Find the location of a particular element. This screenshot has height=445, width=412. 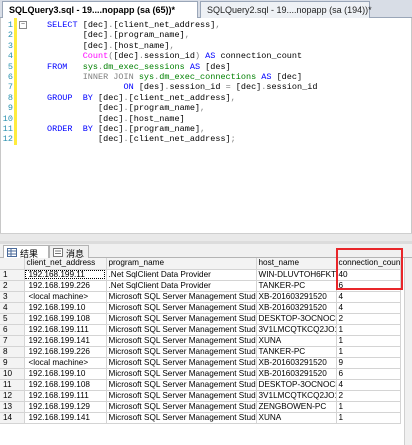

column-header: connection_count is located at coordinates (368, 264).